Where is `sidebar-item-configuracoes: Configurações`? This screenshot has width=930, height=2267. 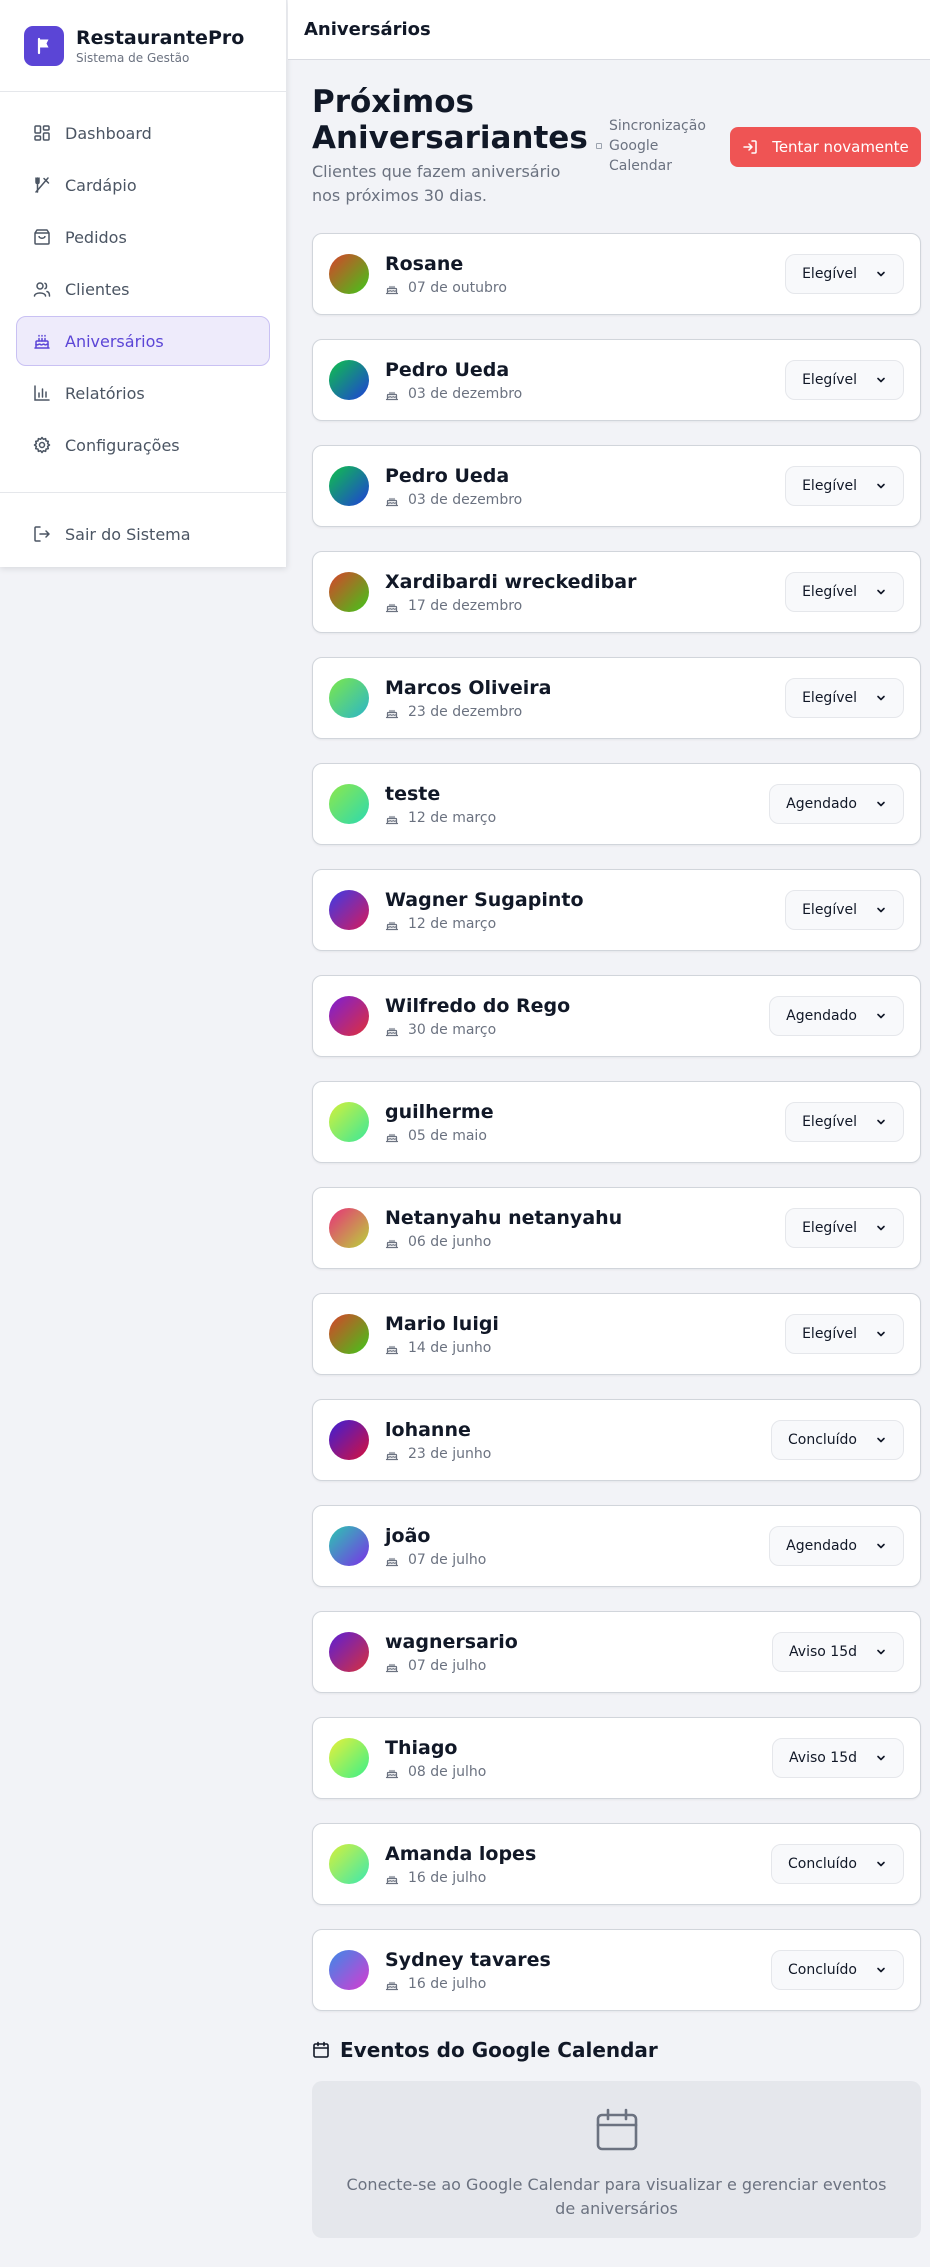
sidebar-item-configuracoes: Configurações is located at coordinates (143, 445).